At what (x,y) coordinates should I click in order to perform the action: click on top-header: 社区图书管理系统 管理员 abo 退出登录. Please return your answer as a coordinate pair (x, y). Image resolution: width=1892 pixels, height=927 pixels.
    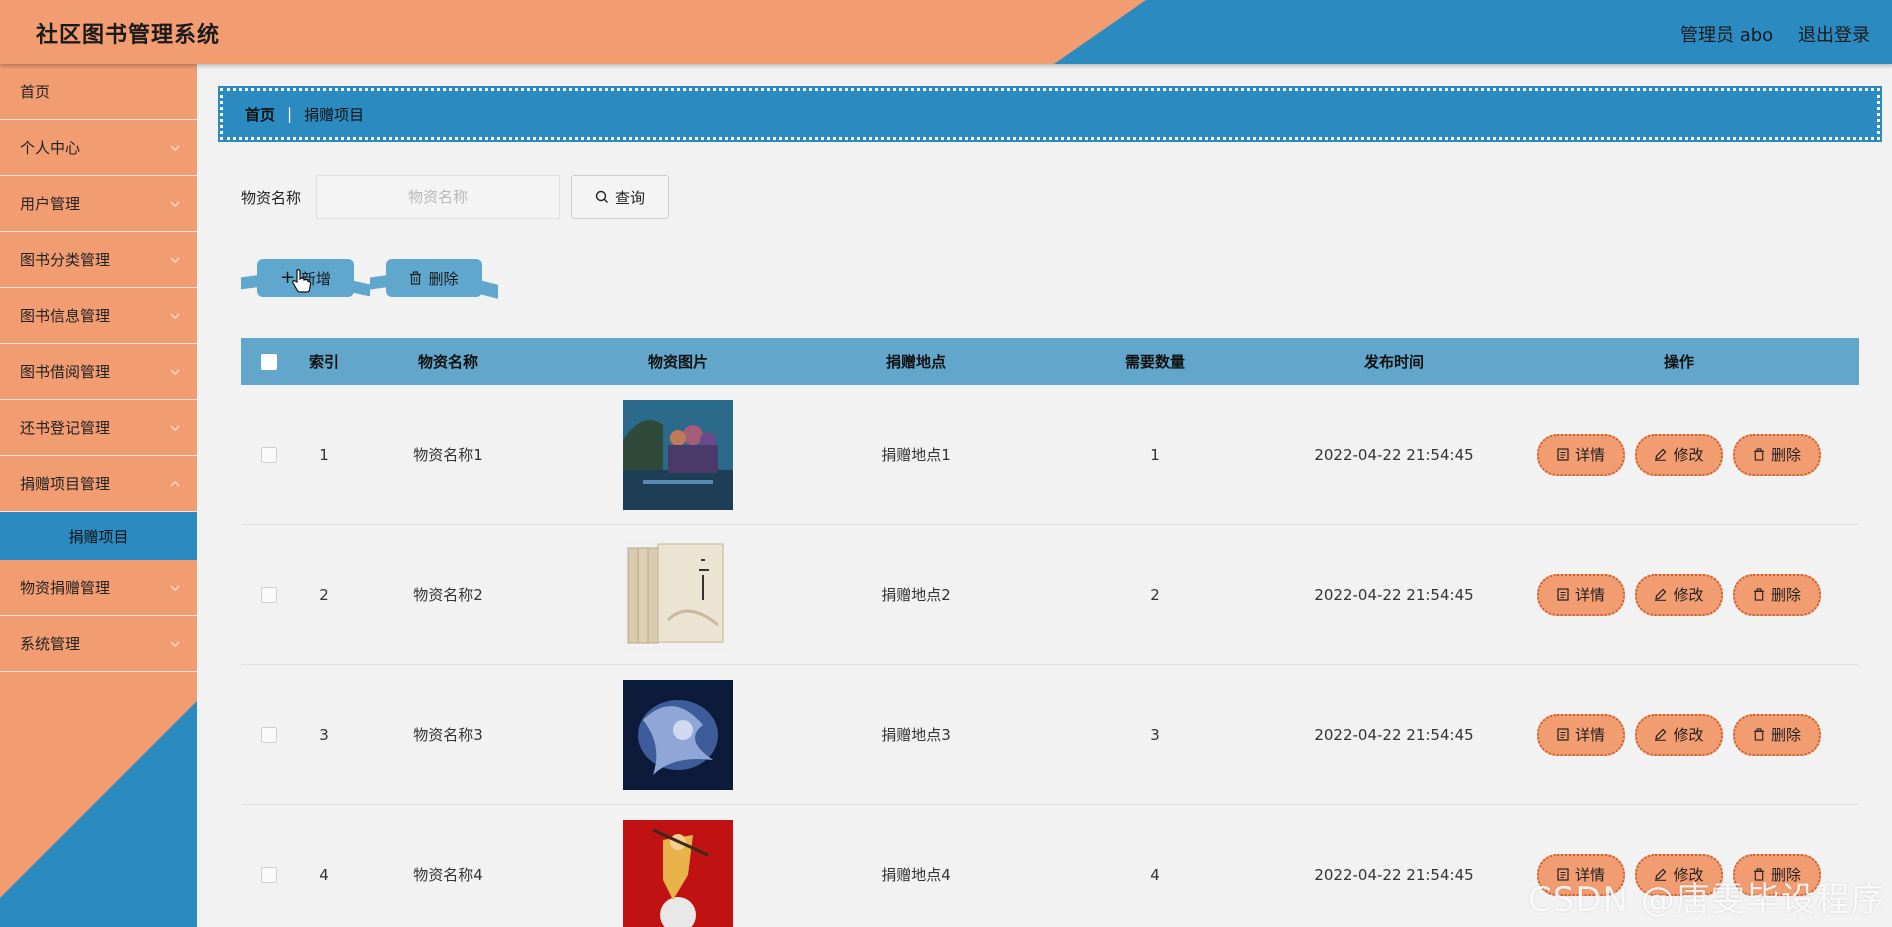
    Looking at the image, I should click on (946, 32).